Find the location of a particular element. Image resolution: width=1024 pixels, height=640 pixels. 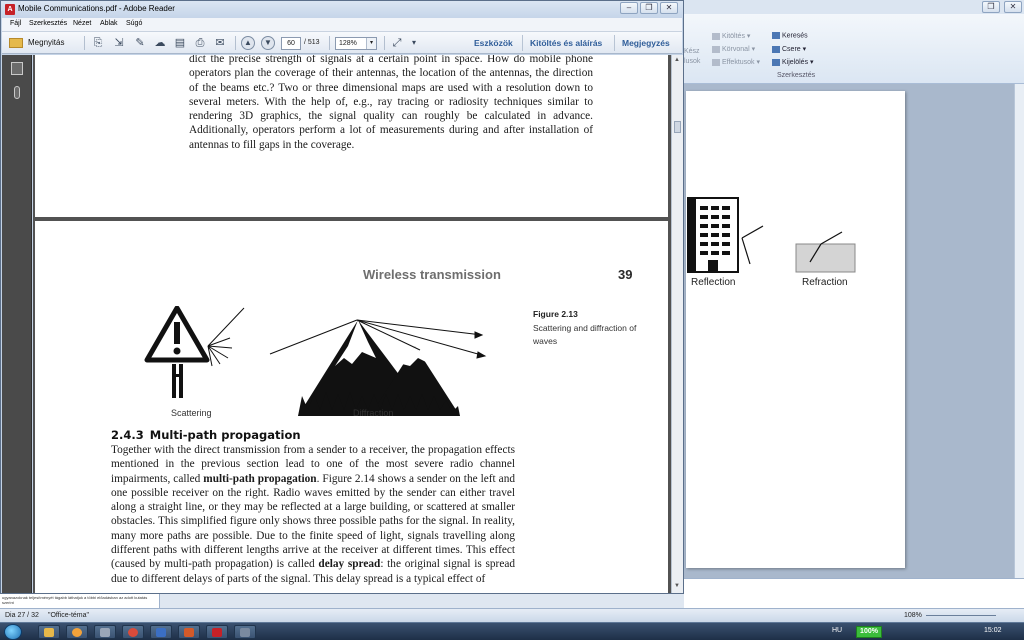

upload-icon: ☁ is located at coordinates (160, 43).